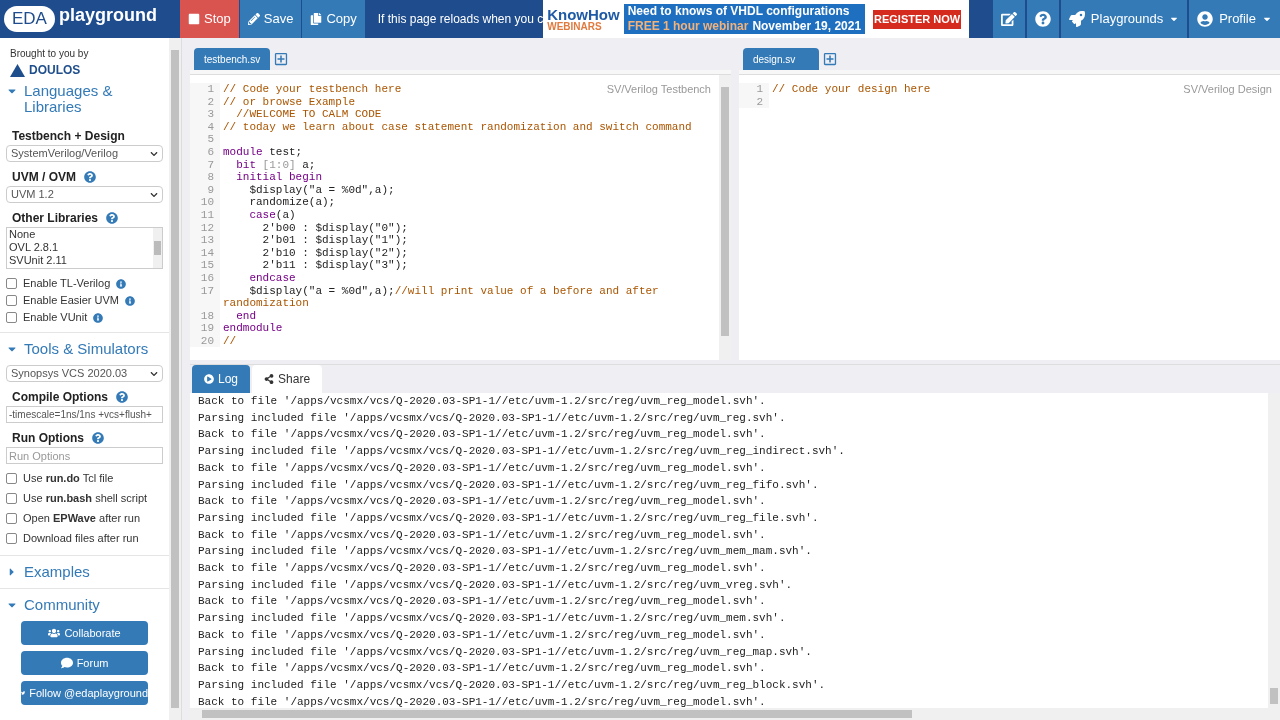 Image resolution: width=1280 pixels, height=720 pixels. Describe the element at coordinates (81, 539) in the screenshot. I see `option-label: Download files after run` at that location.